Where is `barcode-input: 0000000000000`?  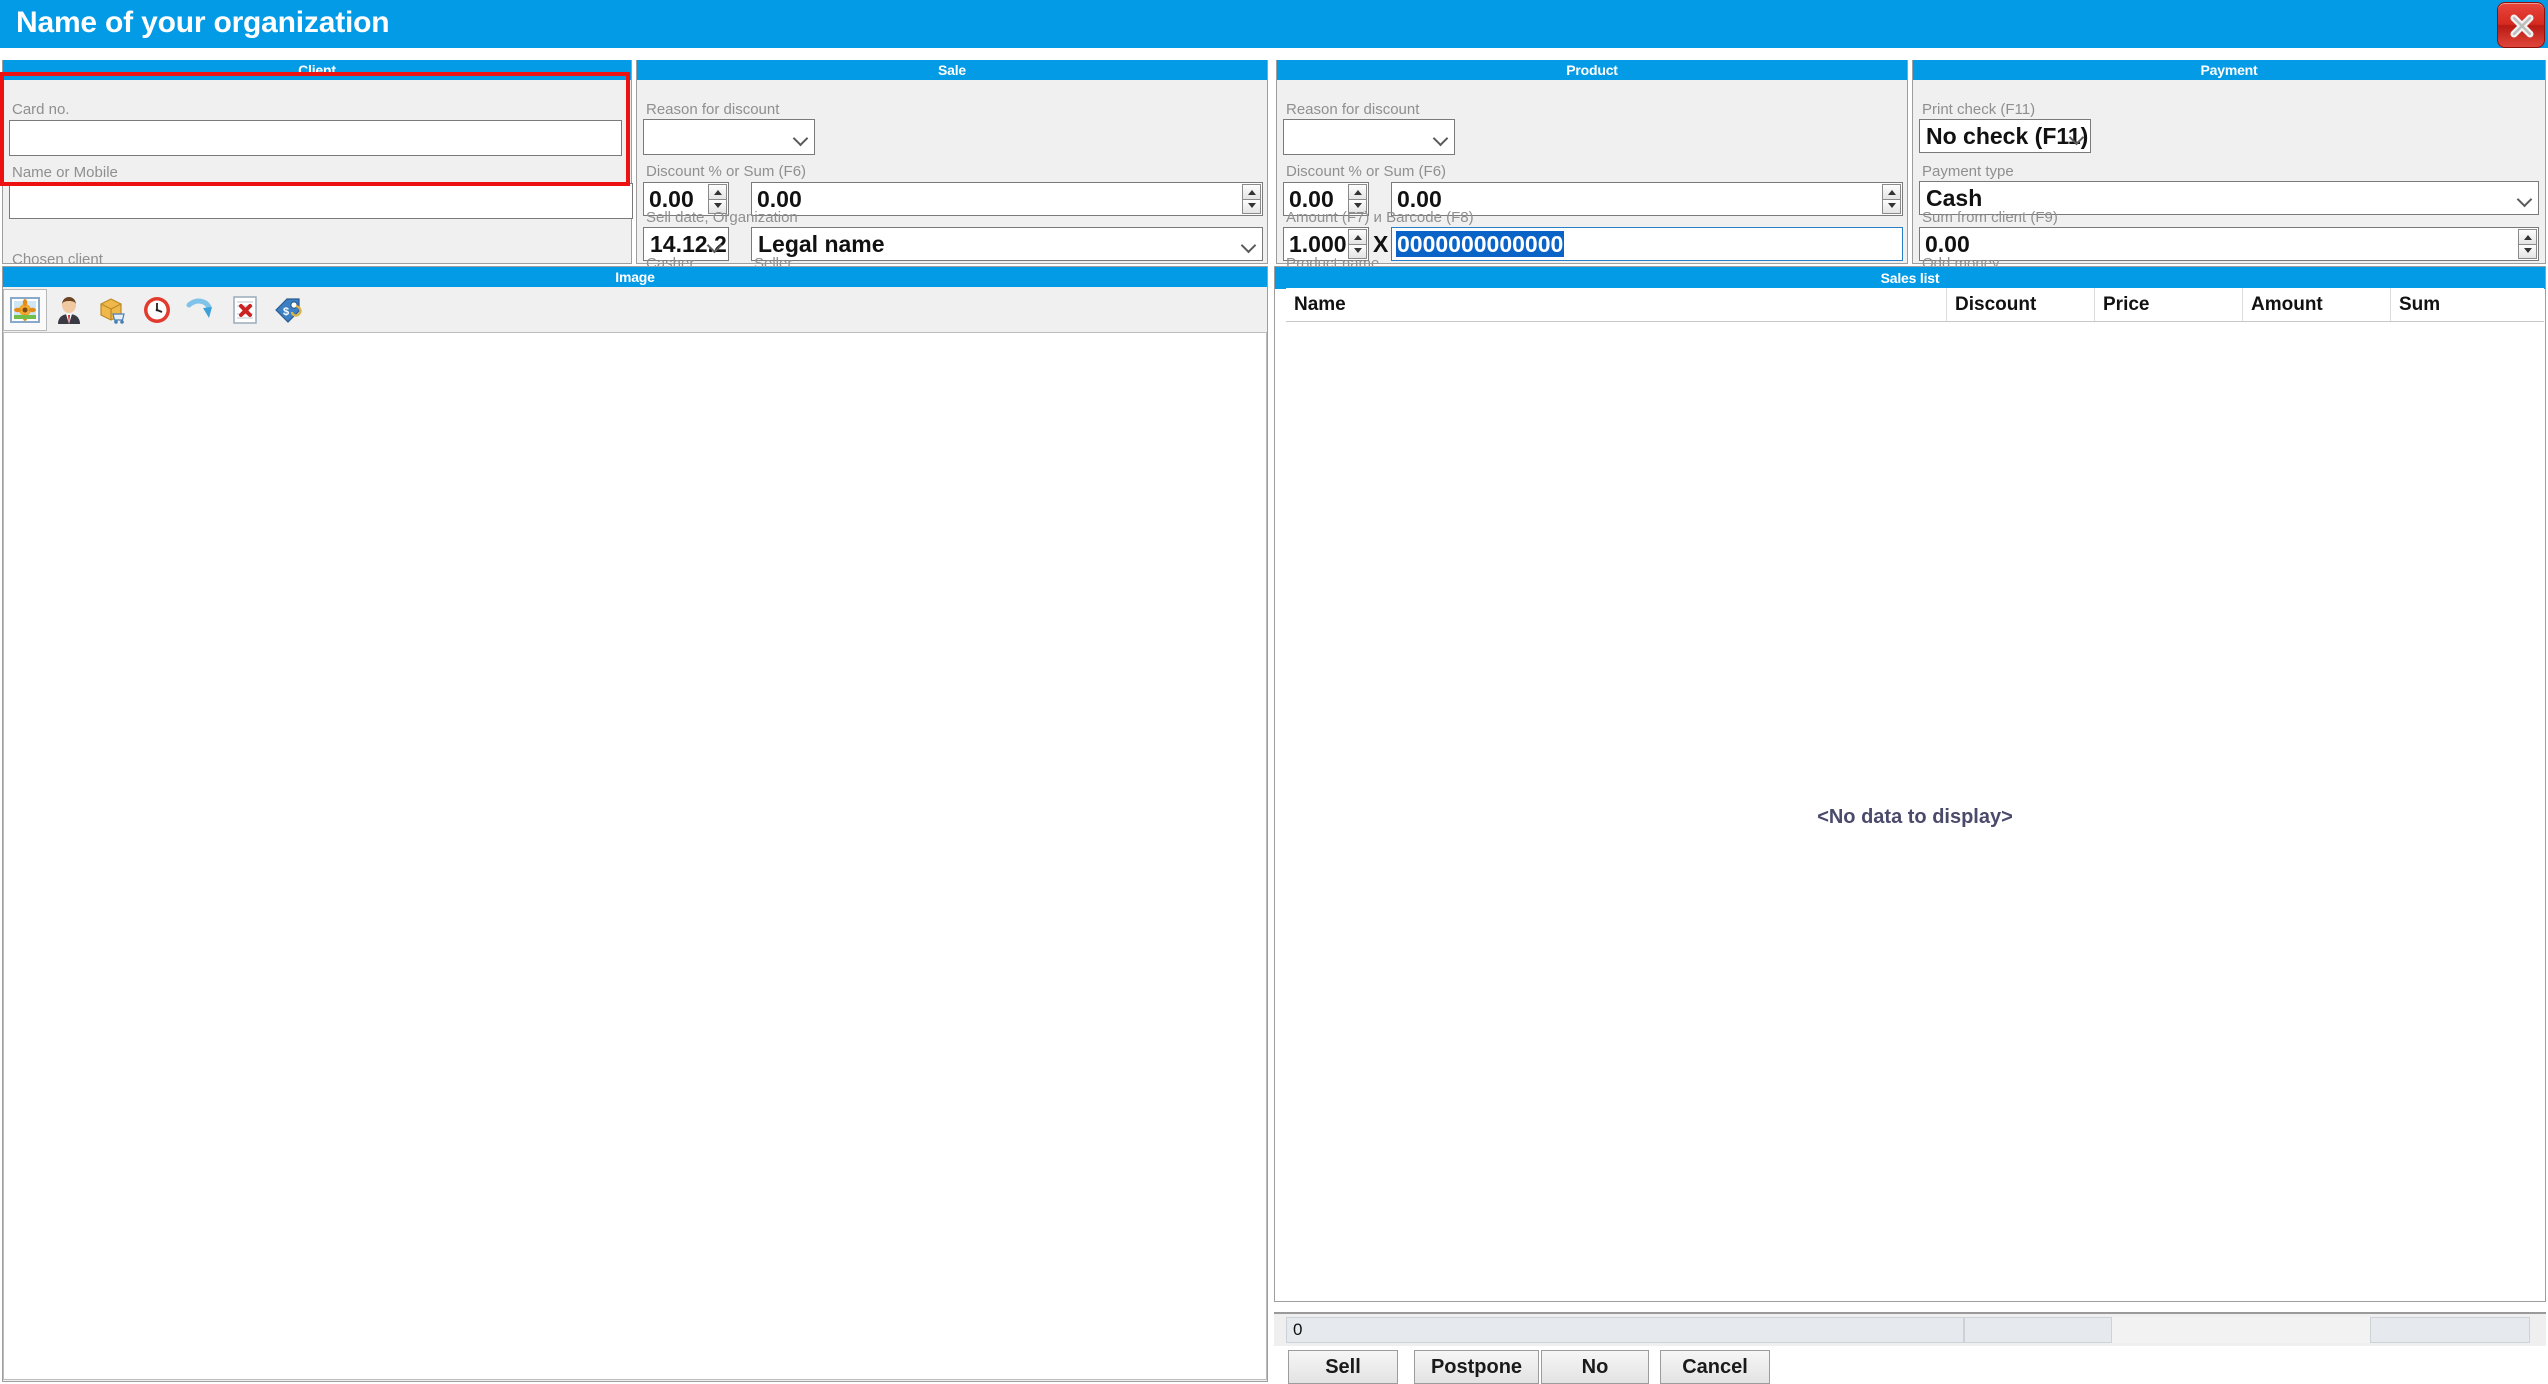
barcode-input: 0000000000000 is located at coordinates (1647, 244).